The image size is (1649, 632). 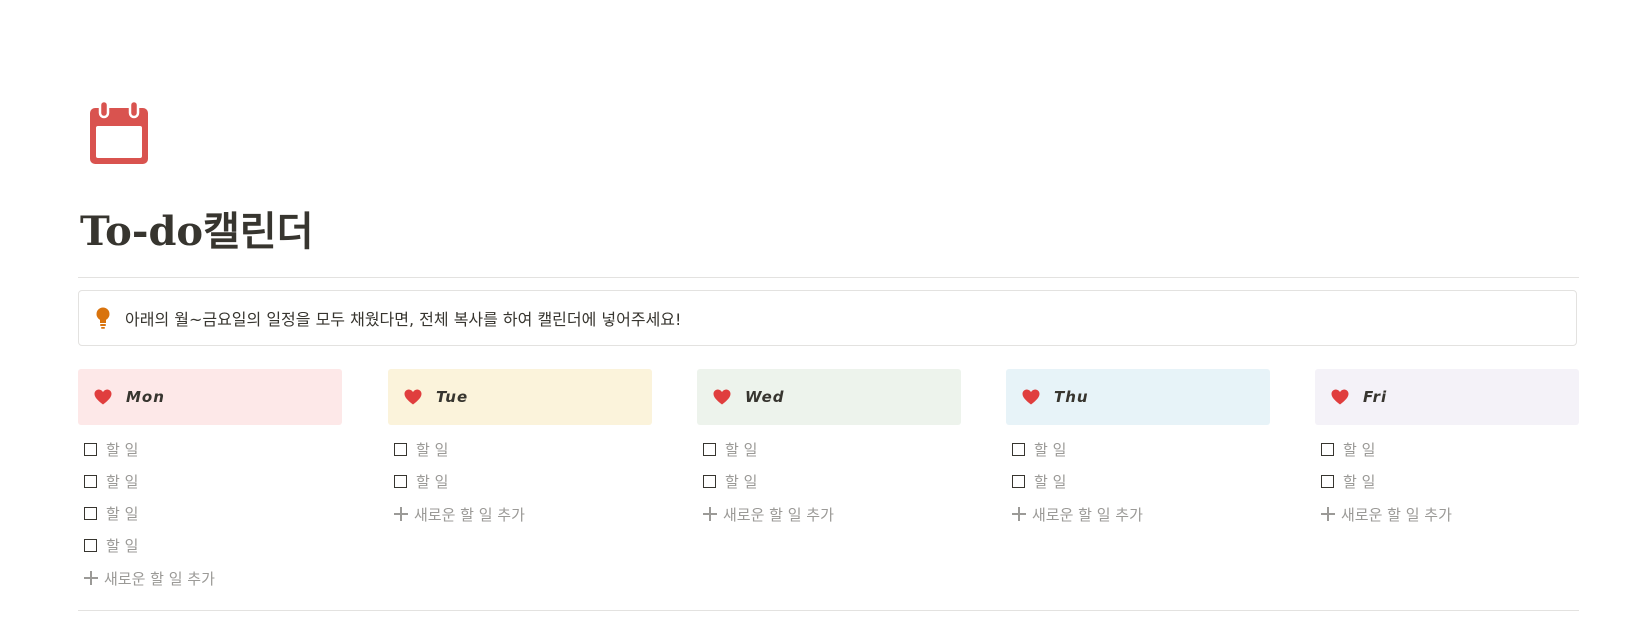 I want to click on day-name: Wed, so click(x=765, y=397).